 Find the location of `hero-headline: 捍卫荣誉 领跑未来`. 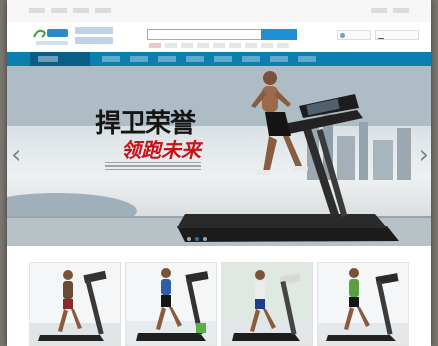

hero-headline: 捍卫荣誉 领跑未来 is located at coordinates (148, 135).